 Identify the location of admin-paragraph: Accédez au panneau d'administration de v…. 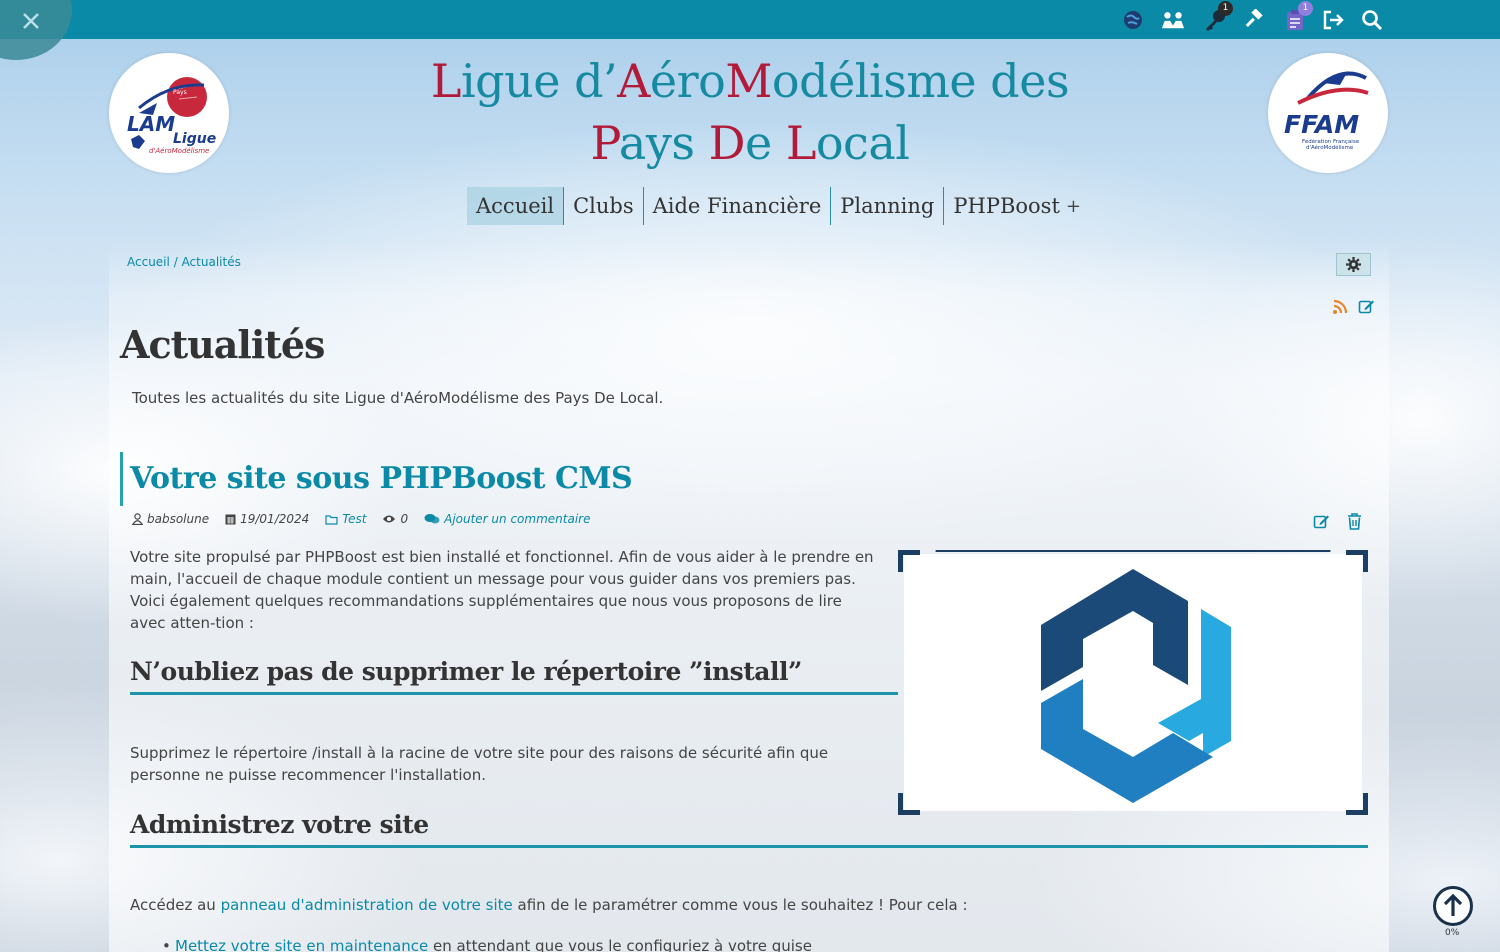
(730, 905).